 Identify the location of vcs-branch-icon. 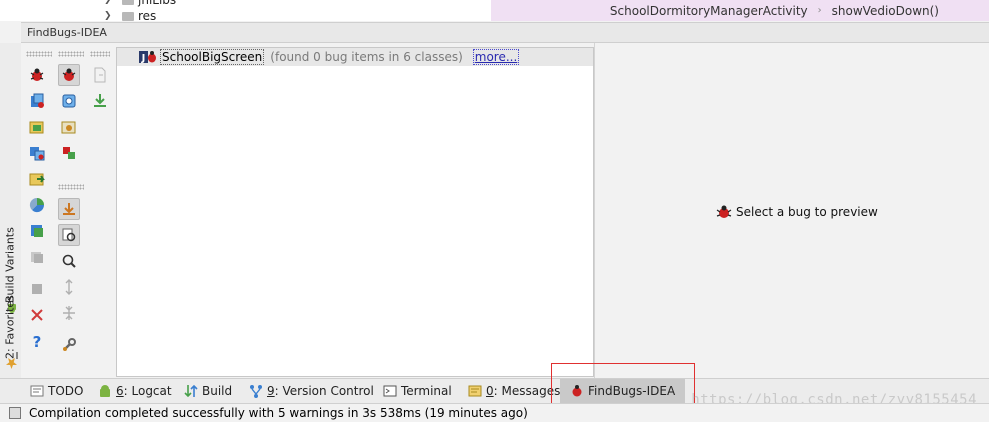
(256, 391).